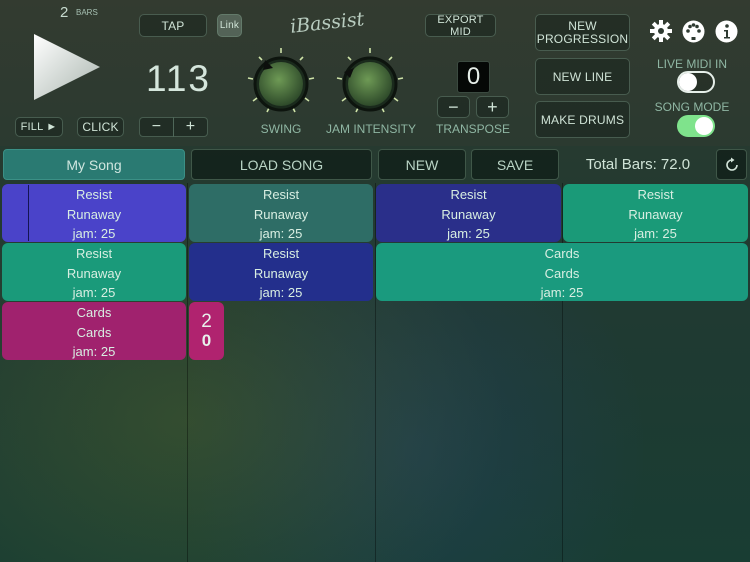 The height and width of the screenshot is (562, 750). I want to click on loop-button, so click(731, 164).